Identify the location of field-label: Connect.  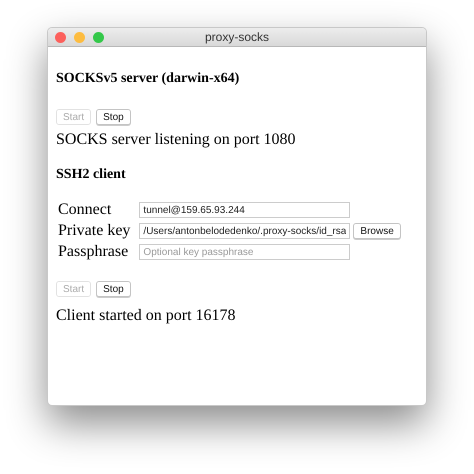
(85, 210).